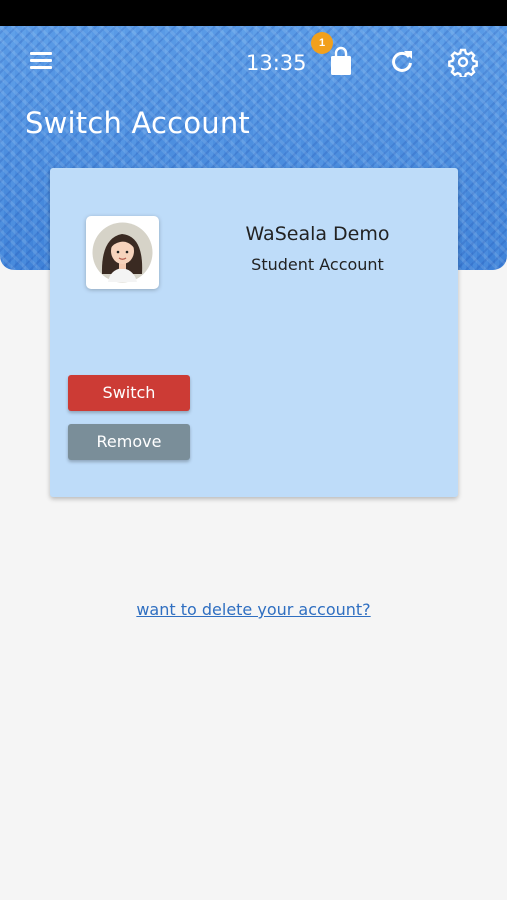  Describe the element at coordinates (129, 442) in the screenshot. I see `remove-button: Remove` at that location.